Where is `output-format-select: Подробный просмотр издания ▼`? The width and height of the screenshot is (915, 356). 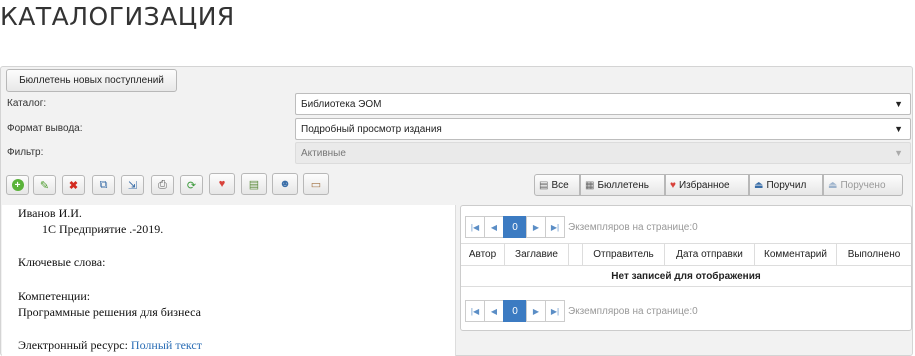 output-format-select: Подробный просмотр издания ▼ is located at coordinates (603, 129).